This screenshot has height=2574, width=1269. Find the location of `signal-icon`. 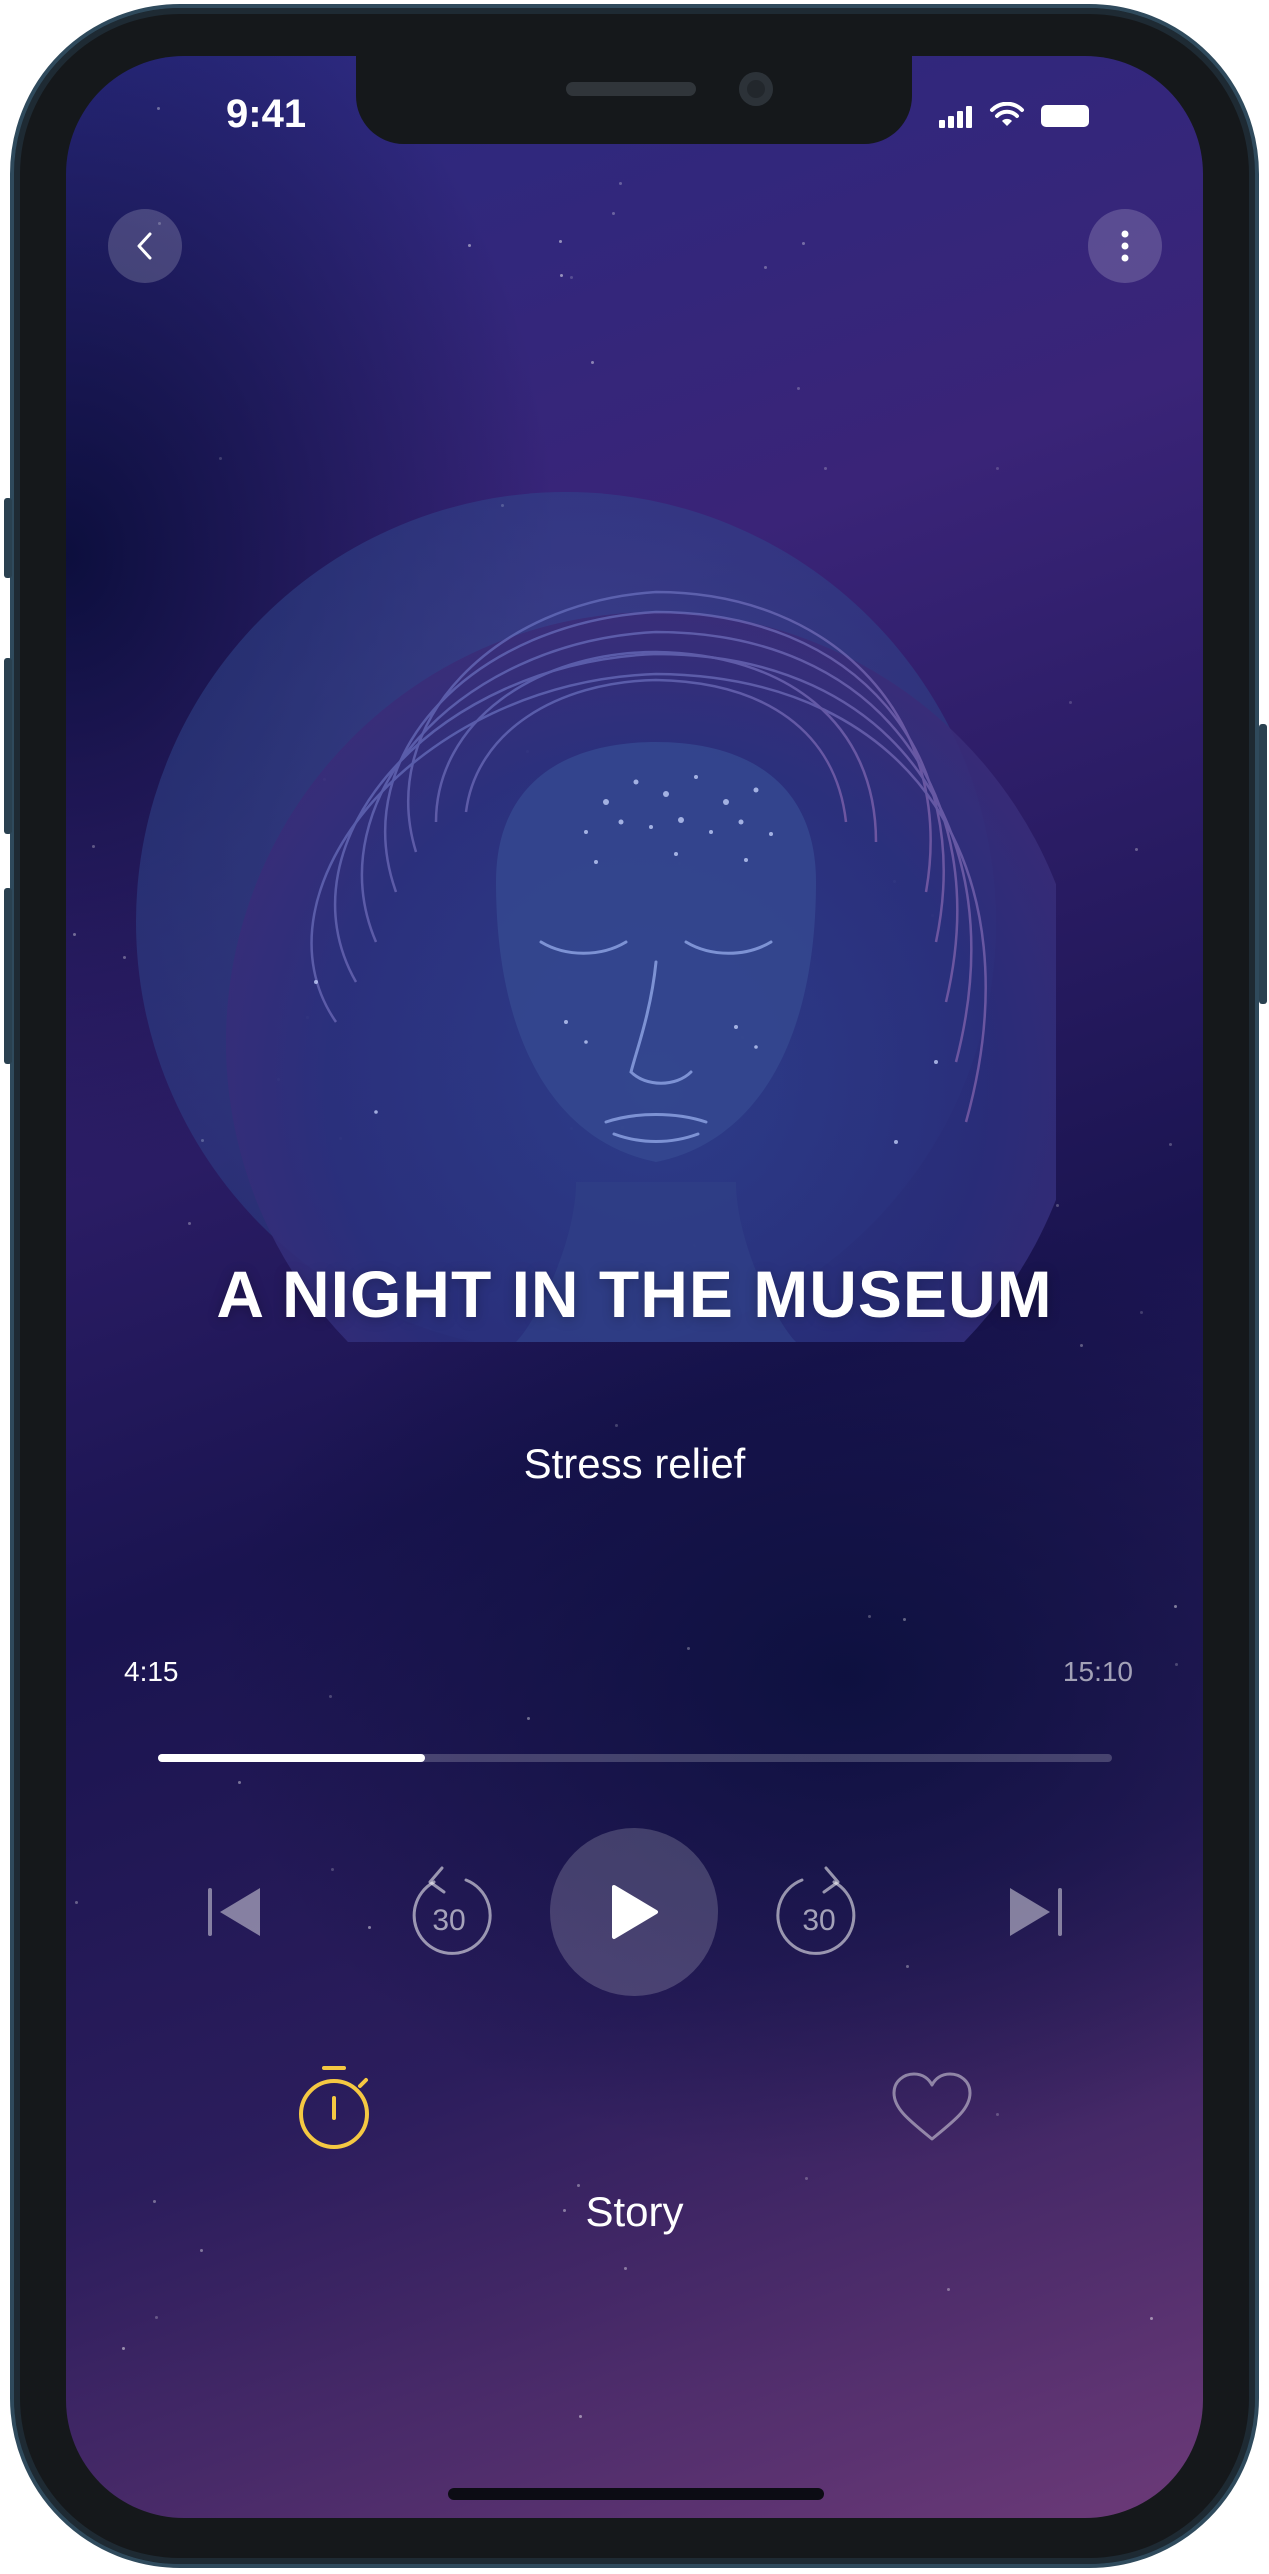

signal-icon is located at coordinates (955, 117).